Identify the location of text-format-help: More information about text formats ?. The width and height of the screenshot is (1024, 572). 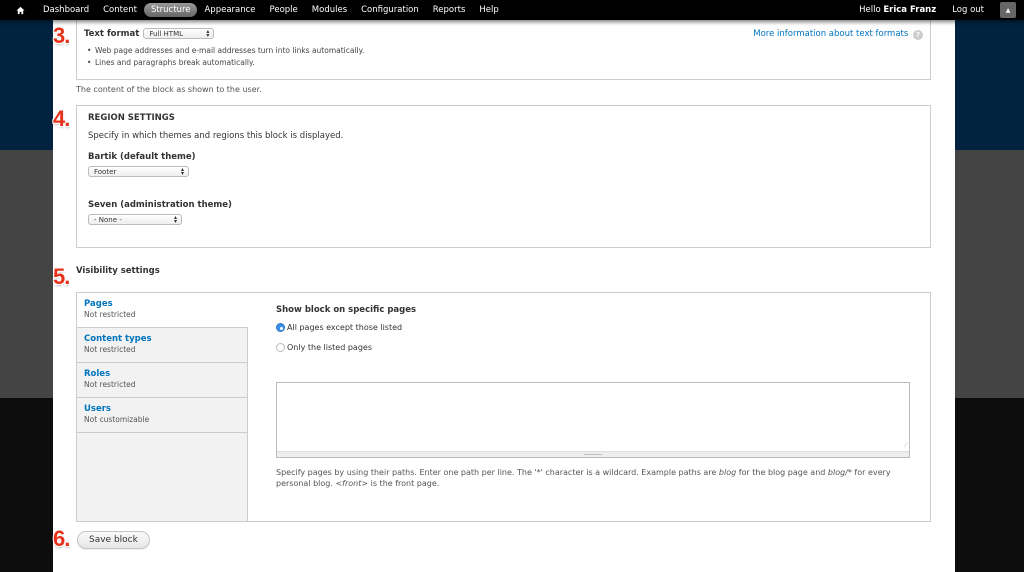
(838, 34).